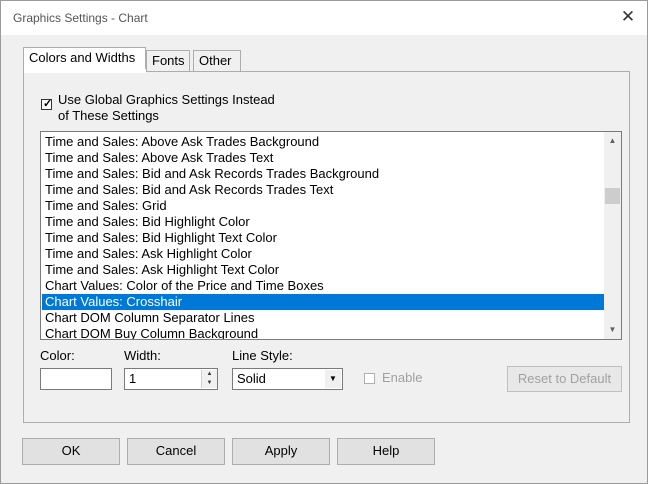  I want to click on scroll-up-icon: ▲, so click(612, 141).